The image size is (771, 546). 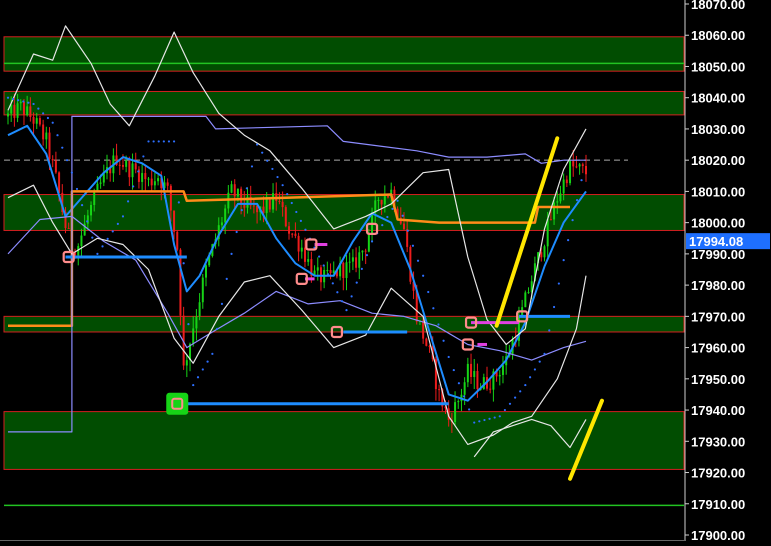 I want to click on axis-tick-label: 18050.00, so click(x=718, y=66).